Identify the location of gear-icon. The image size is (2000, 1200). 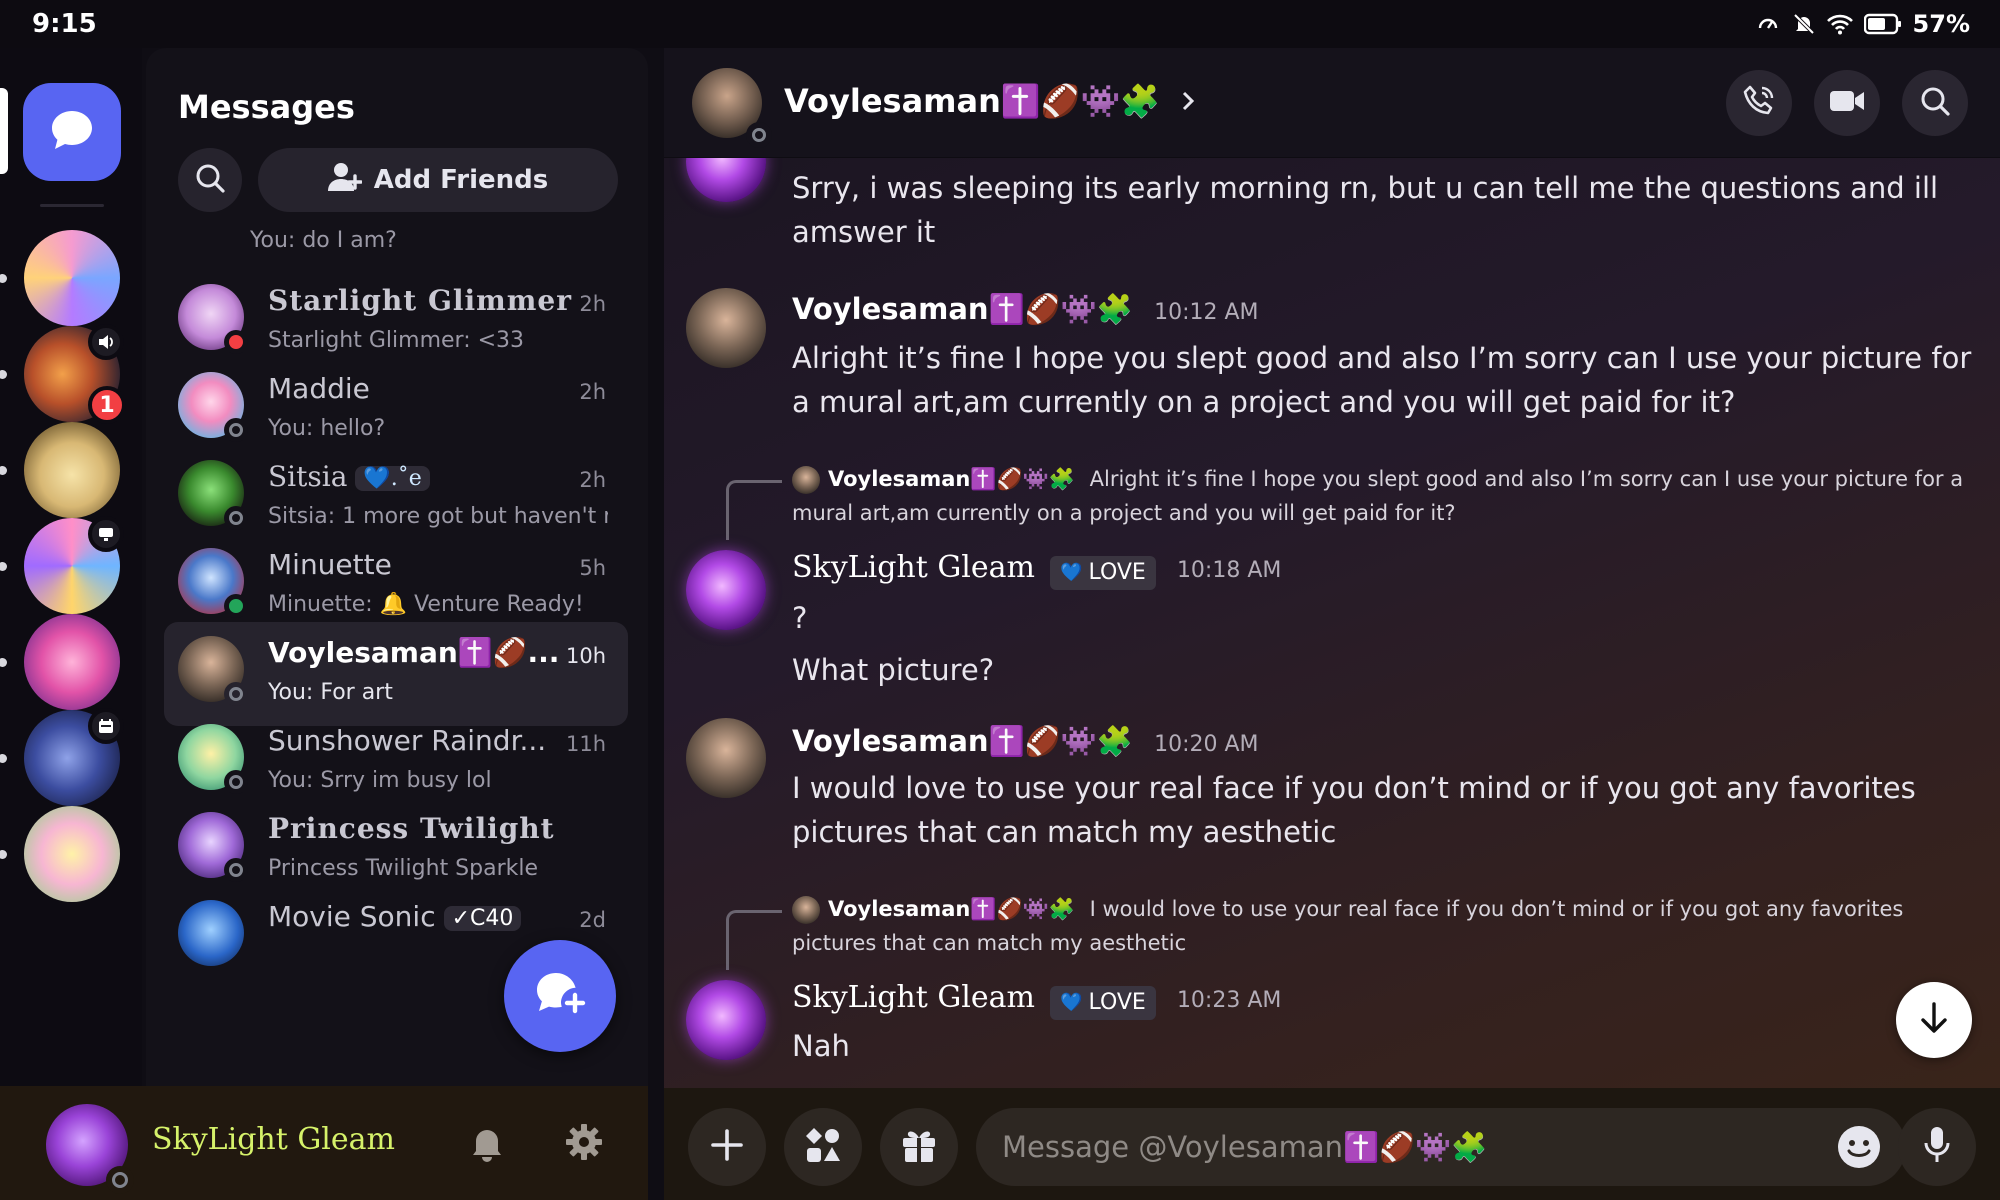
(584, 1144).